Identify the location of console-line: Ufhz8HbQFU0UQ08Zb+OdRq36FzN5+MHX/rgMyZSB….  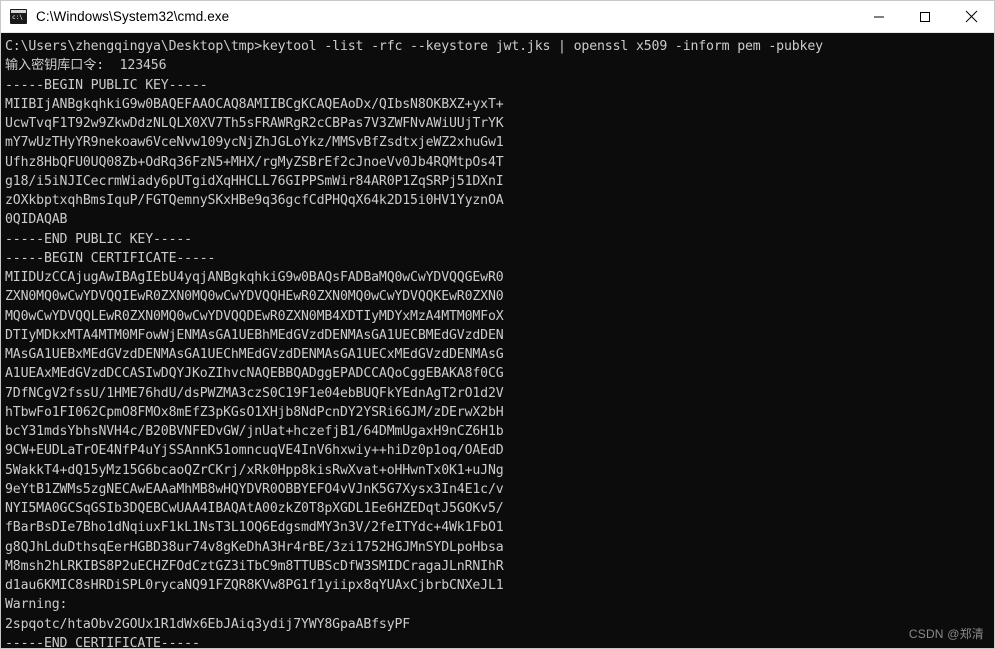
(254, 162).